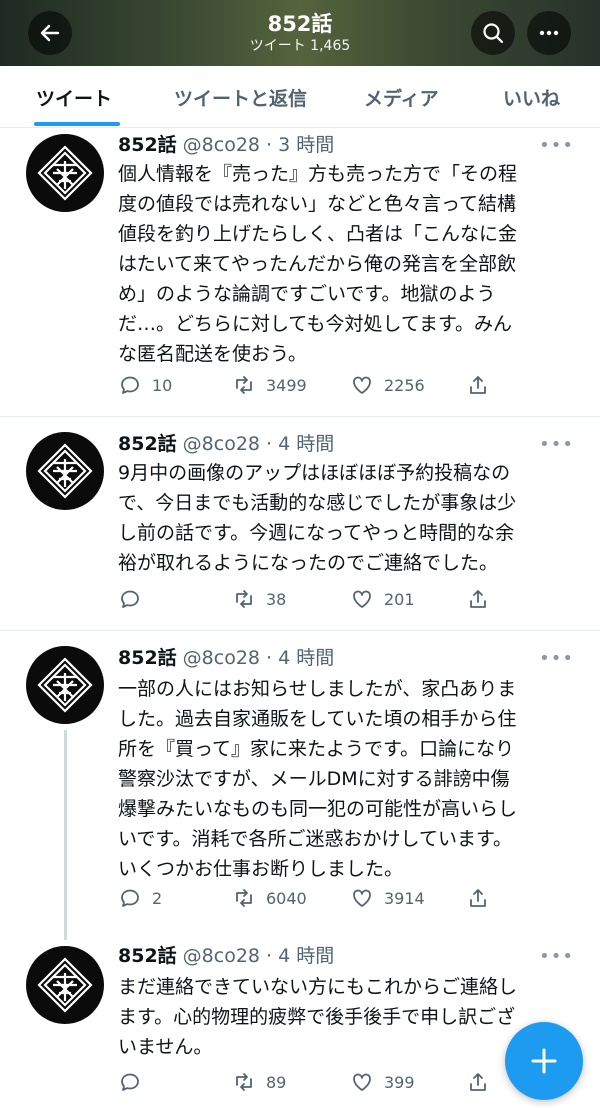 The image size is (600, 1108). Describe the element at coordinates (404, 898) in the screenshot. I see `like-count: 3914` at that location.